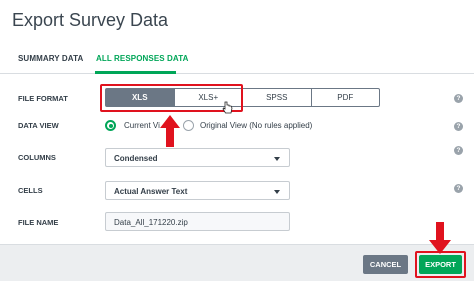 This screenshot has height=281, width=474. What do you see at coordinates (135, 72) in the screenshot?
I see `active-tab-indicator` at bounding box center [135, 72].